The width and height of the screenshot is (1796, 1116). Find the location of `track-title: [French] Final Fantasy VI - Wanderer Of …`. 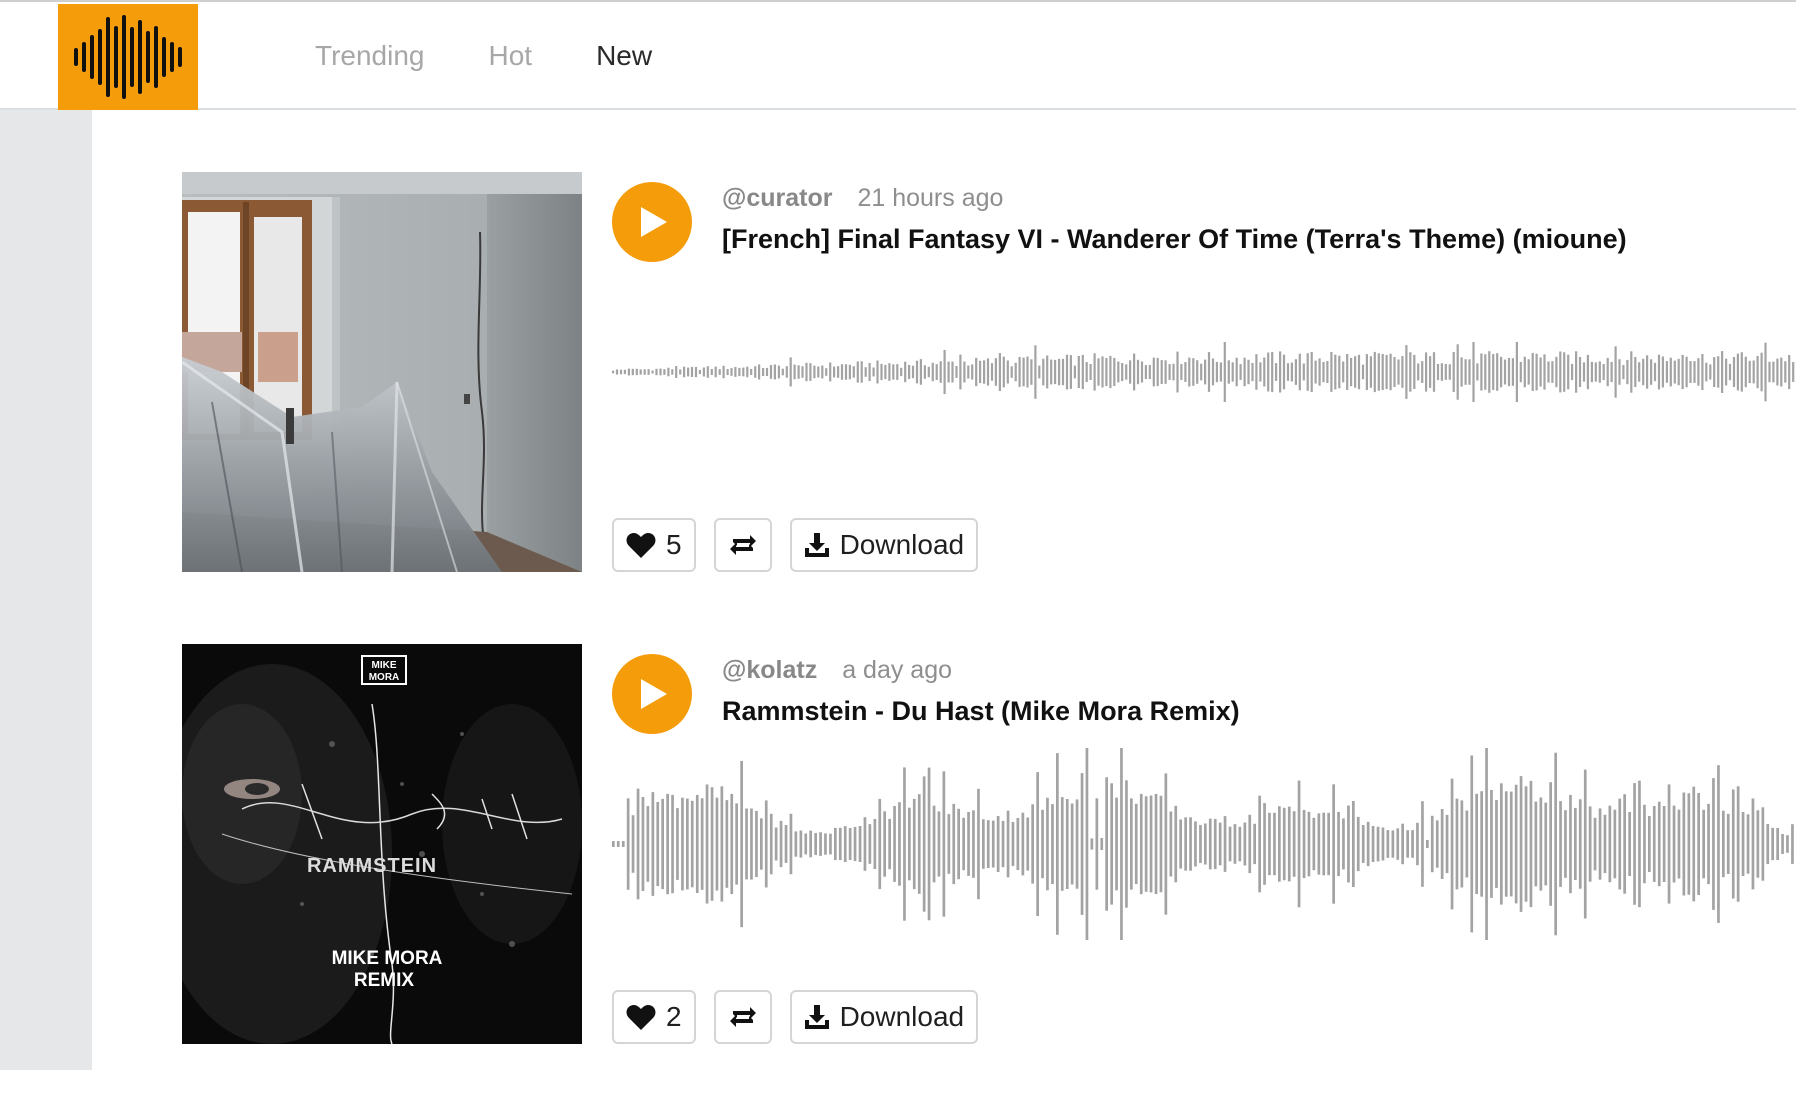

track-title: [French] Final Fantasy VI - Wanderer Of … is located at coordinates (1174, 239).